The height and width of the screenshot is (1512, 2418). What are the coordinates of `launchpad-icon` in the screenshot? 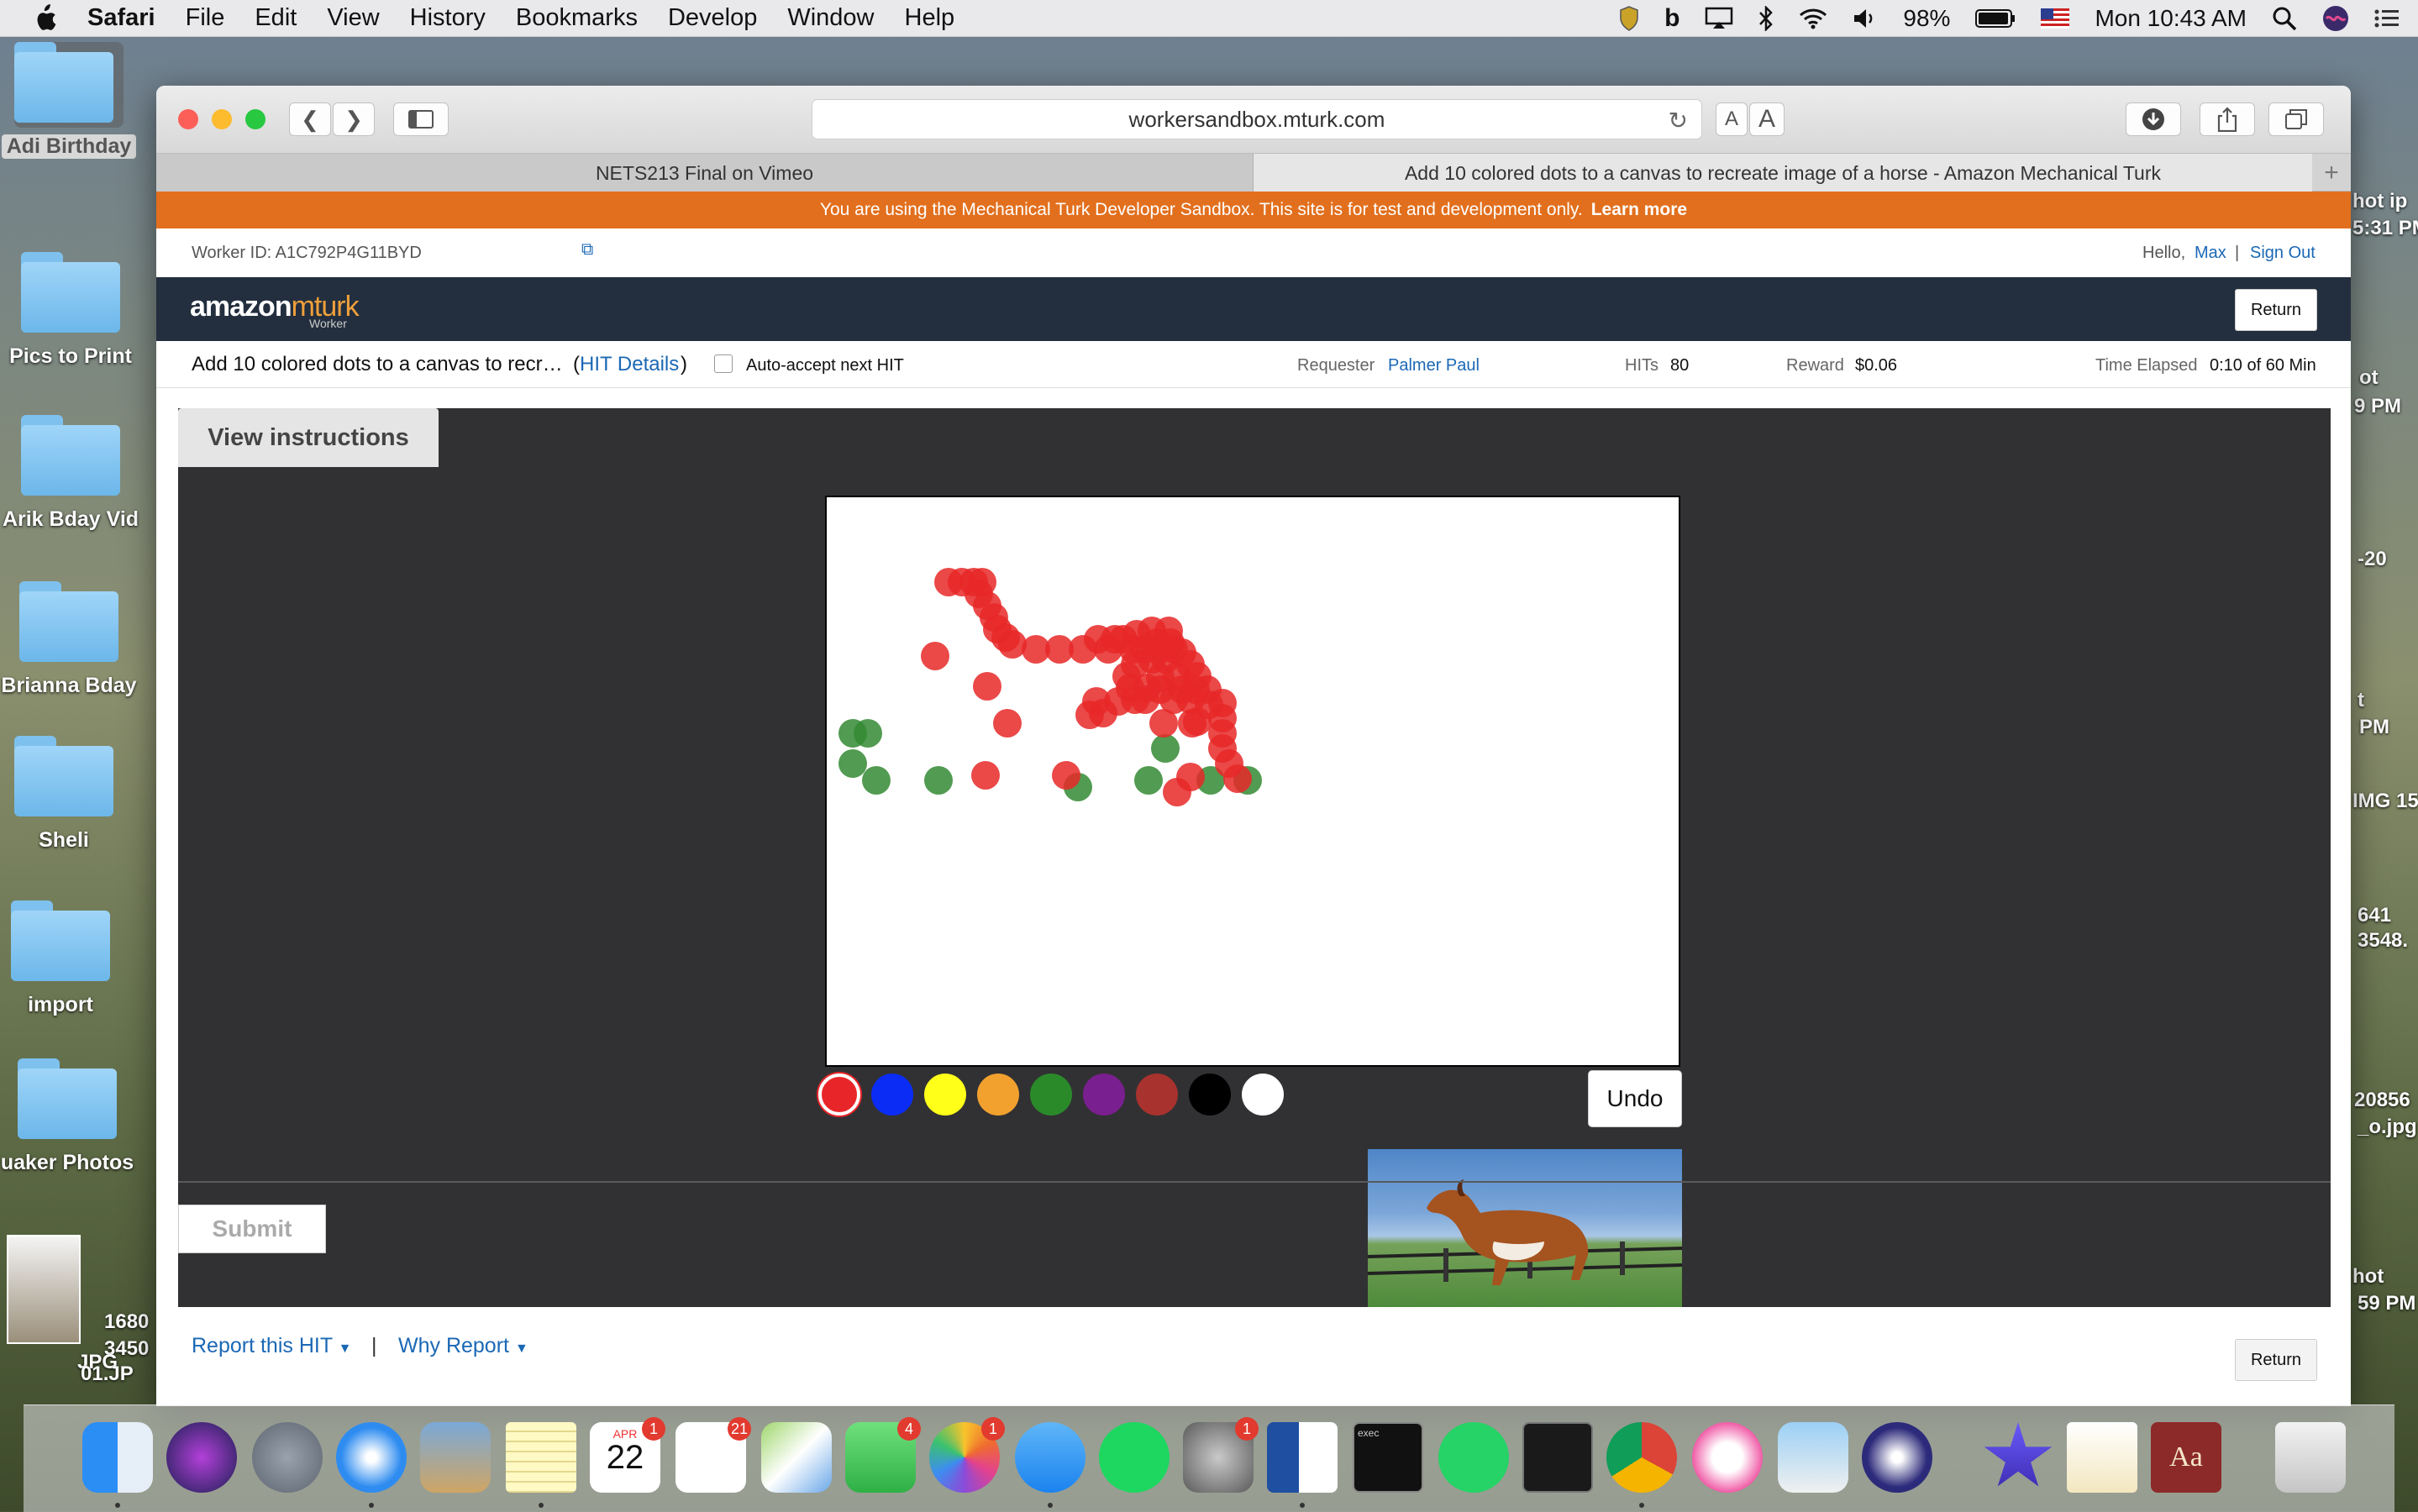 It's located at (288, 1457).